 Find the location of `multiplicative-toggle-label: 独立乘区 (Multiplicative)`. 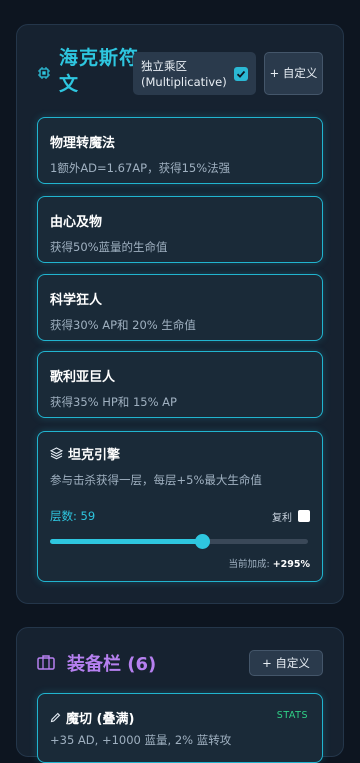

multiplicative-toggle-label: 独立乘区 (Multiplicative) is located at coordinates (184, 73).